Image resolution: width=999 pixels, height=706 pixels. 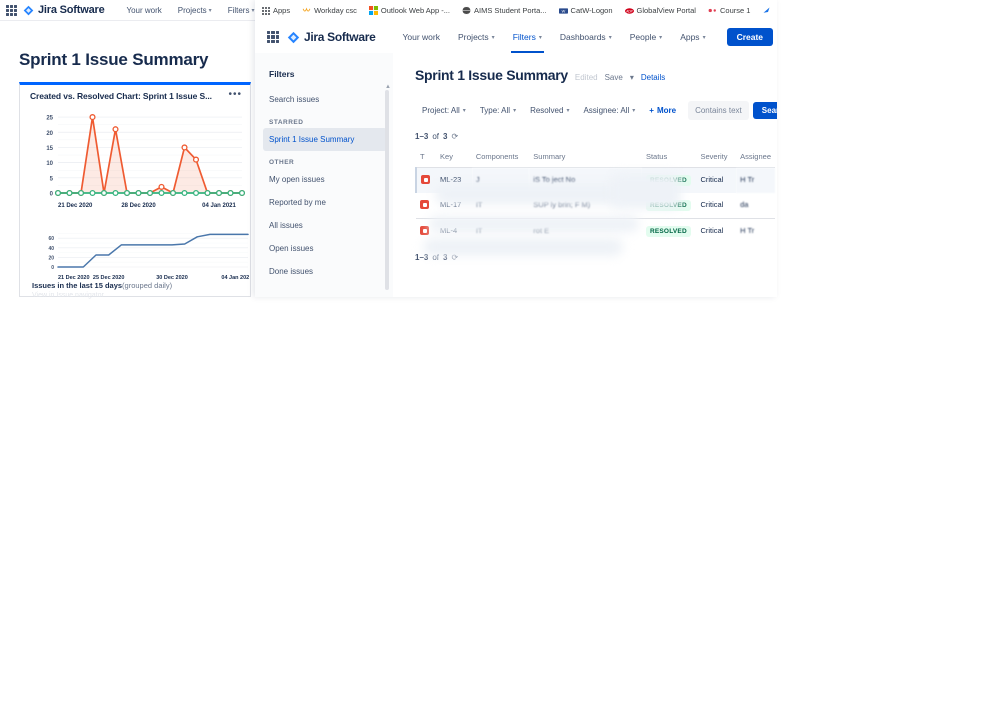 I want to click on filter-type: Type: All ▾, so click(x=498, y=110).